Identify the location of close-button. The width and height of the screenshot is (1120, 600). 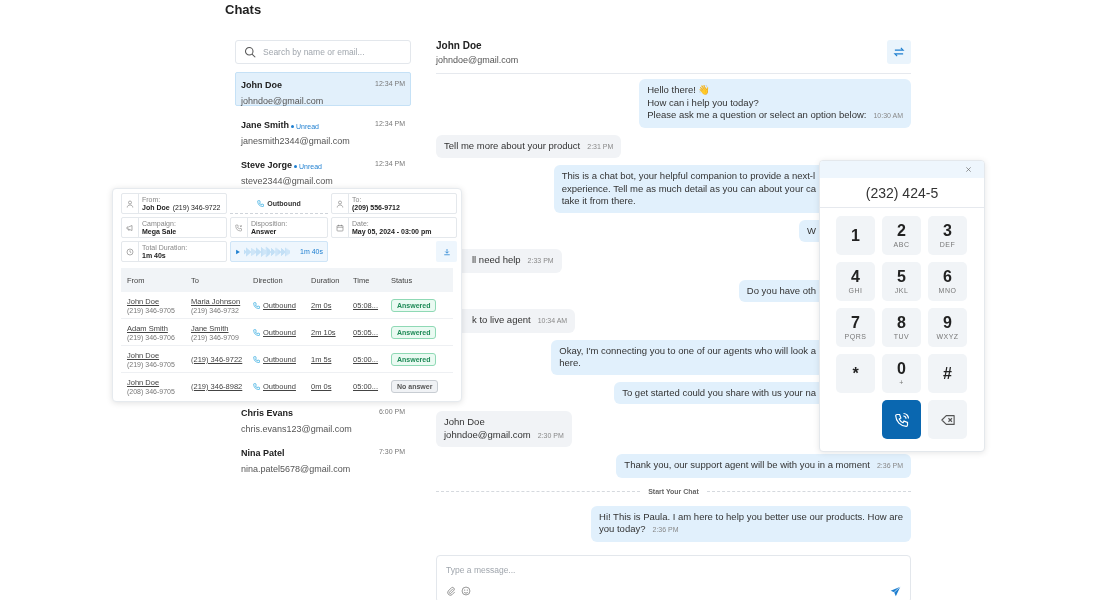
(968, 169).